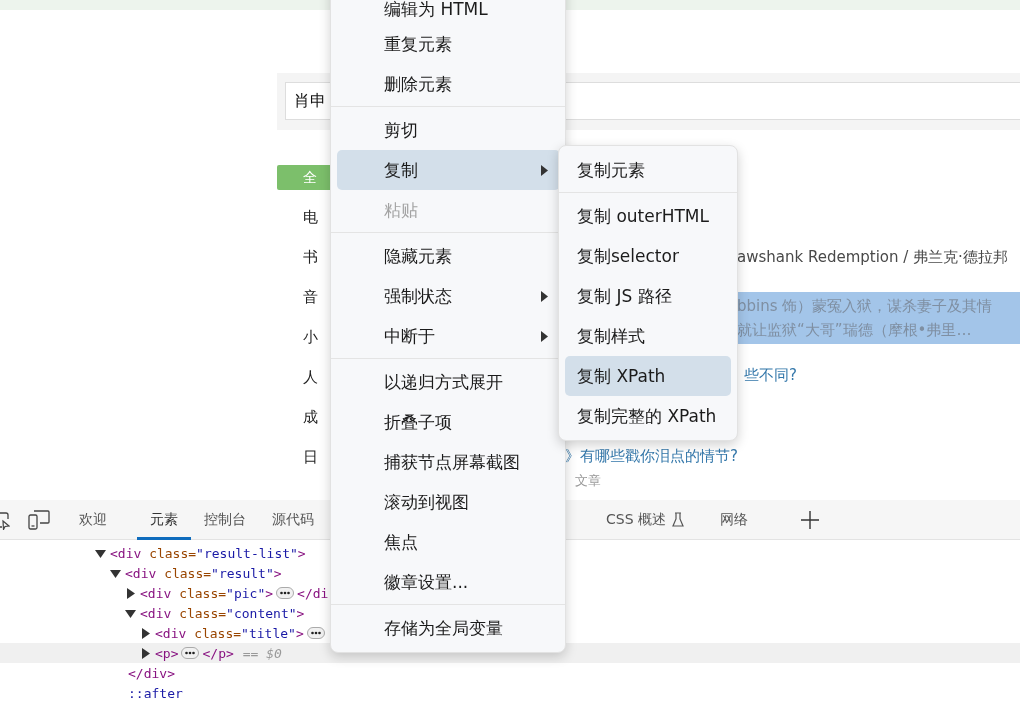 The width and height of the screenshot is (1020, 712). I want to click on menu-item: 存储为全局变量, so click(448, 628).